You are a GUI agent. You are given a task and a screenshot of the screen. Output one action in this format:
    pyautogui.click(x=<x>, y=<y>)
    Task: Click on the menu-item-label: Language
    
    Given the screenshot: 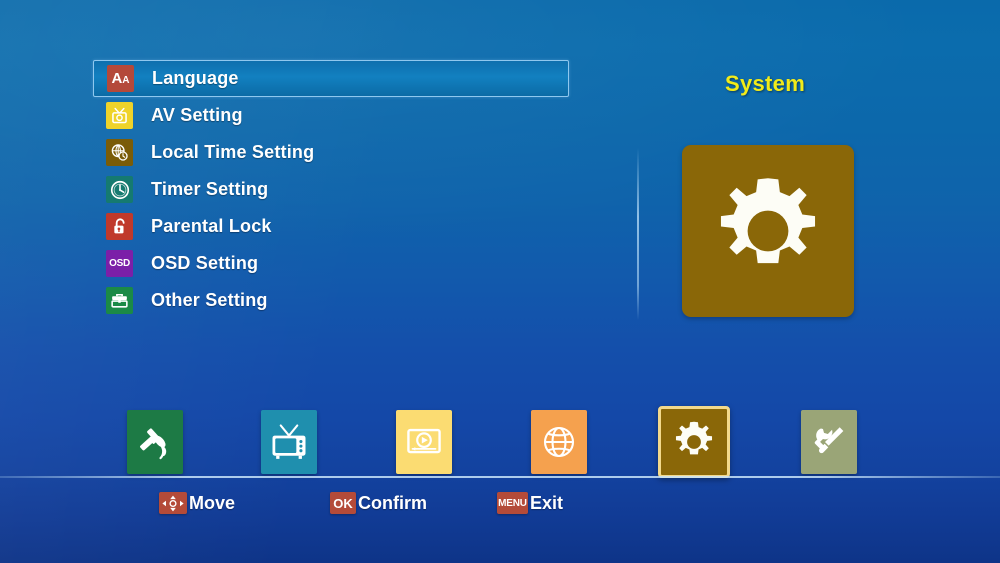 What is the action you would take?
    pyautogui.click(x=195, y=78)
    